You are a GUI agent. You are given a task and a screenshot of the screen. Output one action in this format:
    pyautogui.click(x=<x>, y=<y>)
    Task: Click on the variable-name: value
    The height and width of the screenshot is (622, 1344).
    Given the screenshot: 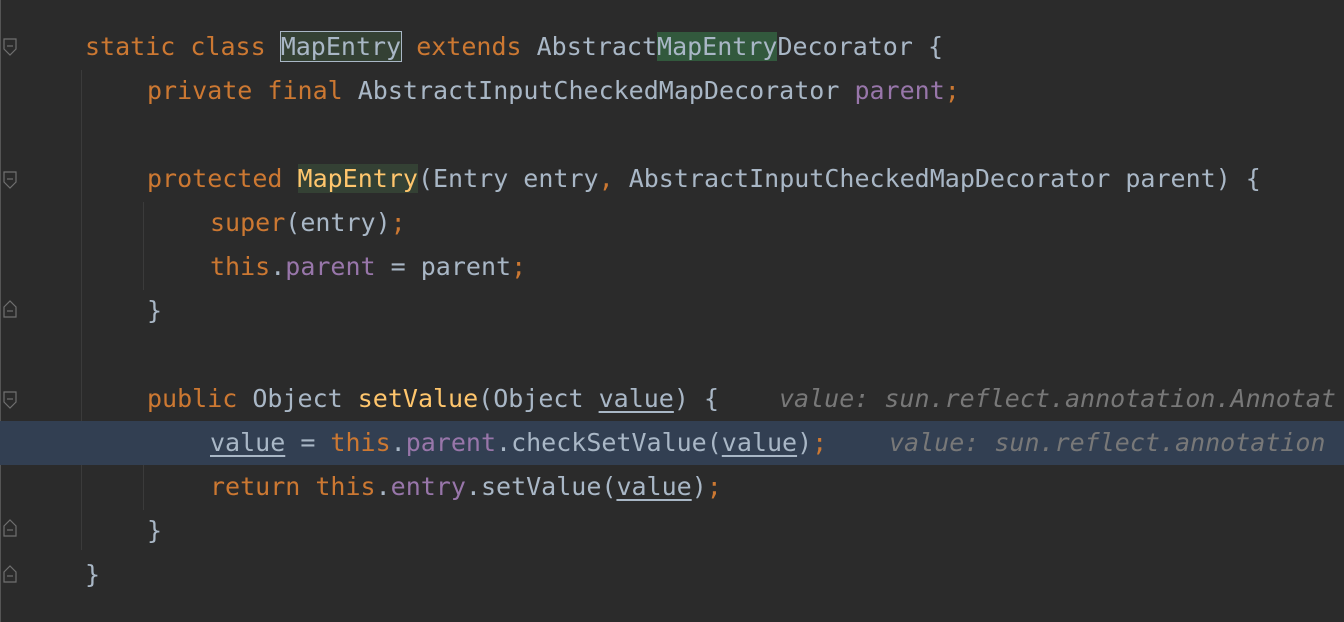 What is the action you would take?
    pyautogui.click(x=247, y=442)
    